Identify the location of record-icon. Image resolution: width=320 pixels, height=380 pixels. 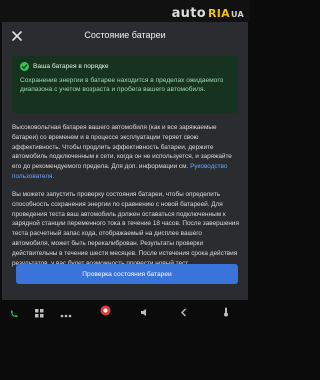
(105, 312).